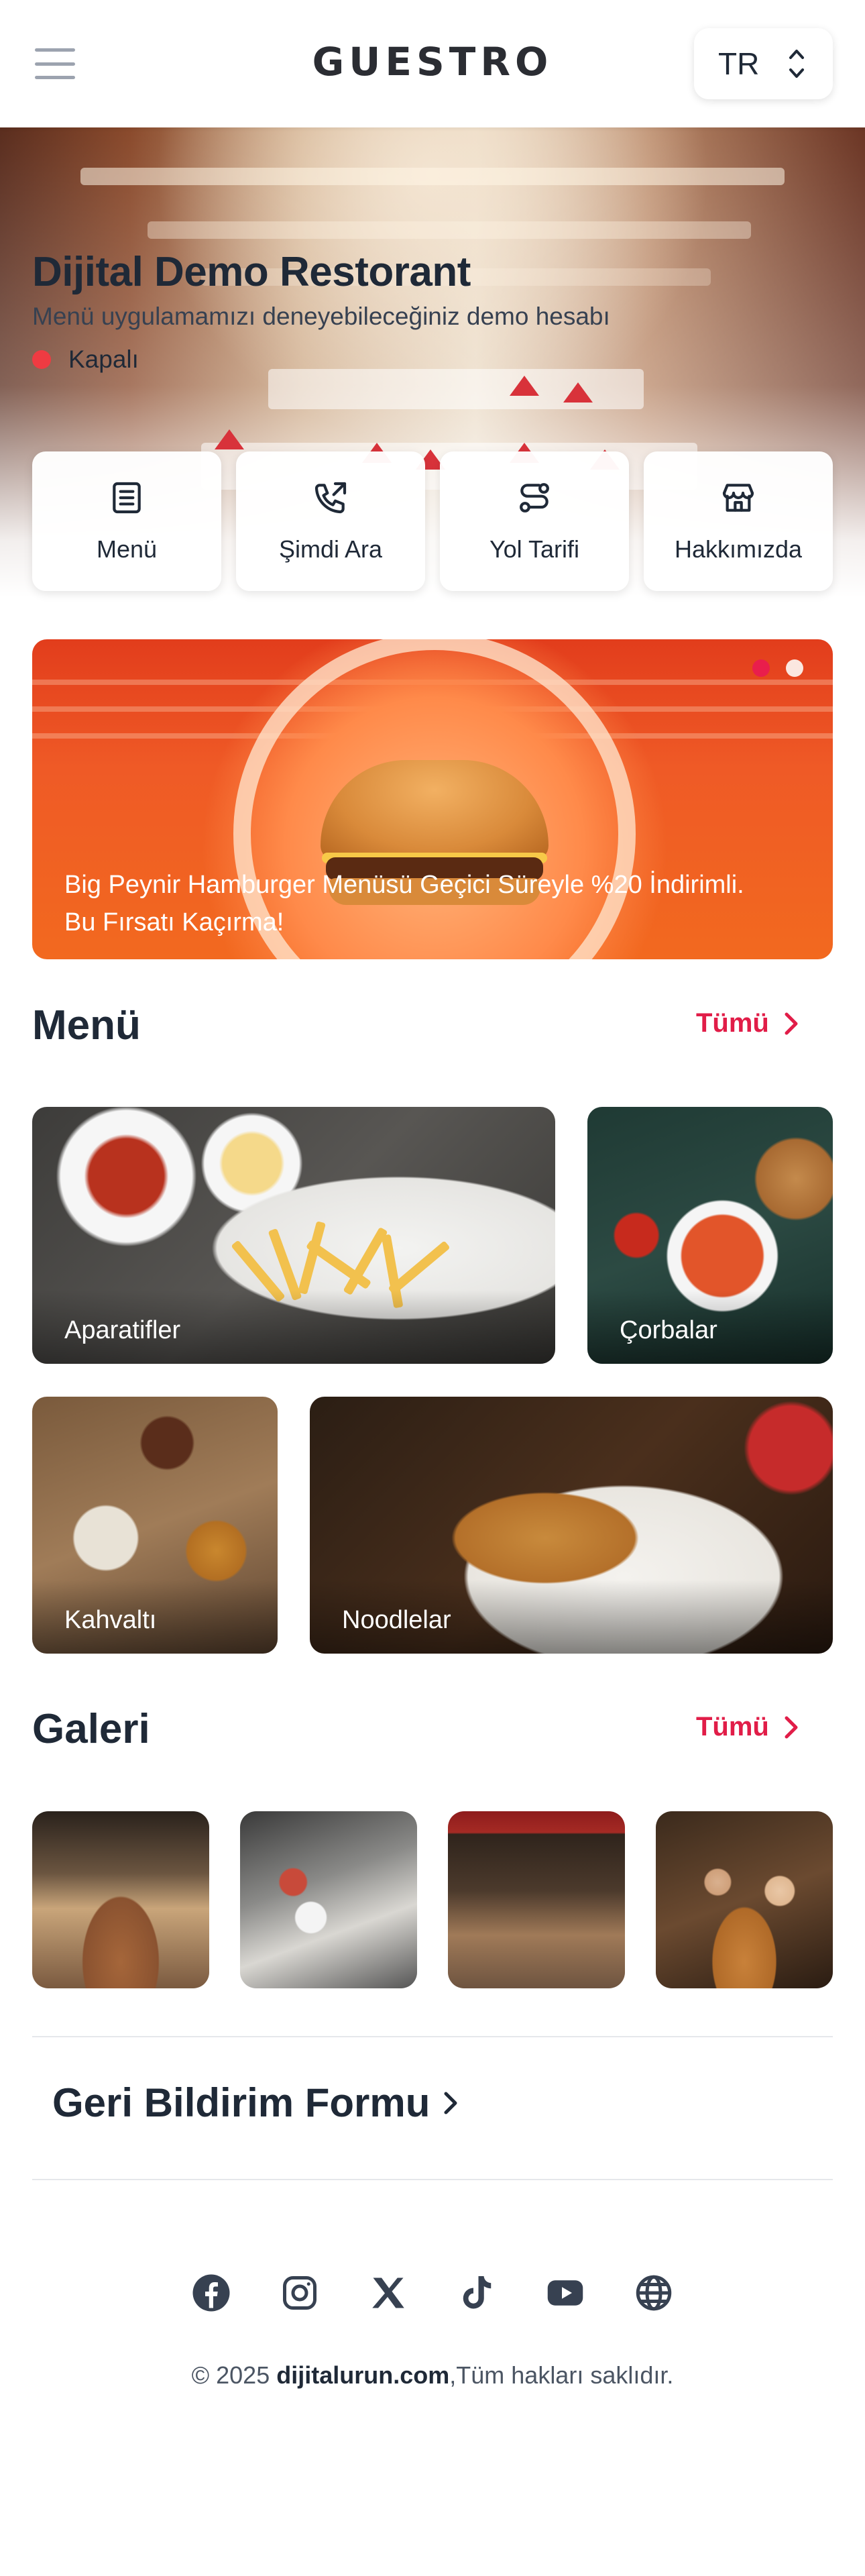 The height and width of the screenshot is (2576, 865). Describe the element at coordinates (103, 359) in the screenshot. I see `status-text: Kapalı` at that location.